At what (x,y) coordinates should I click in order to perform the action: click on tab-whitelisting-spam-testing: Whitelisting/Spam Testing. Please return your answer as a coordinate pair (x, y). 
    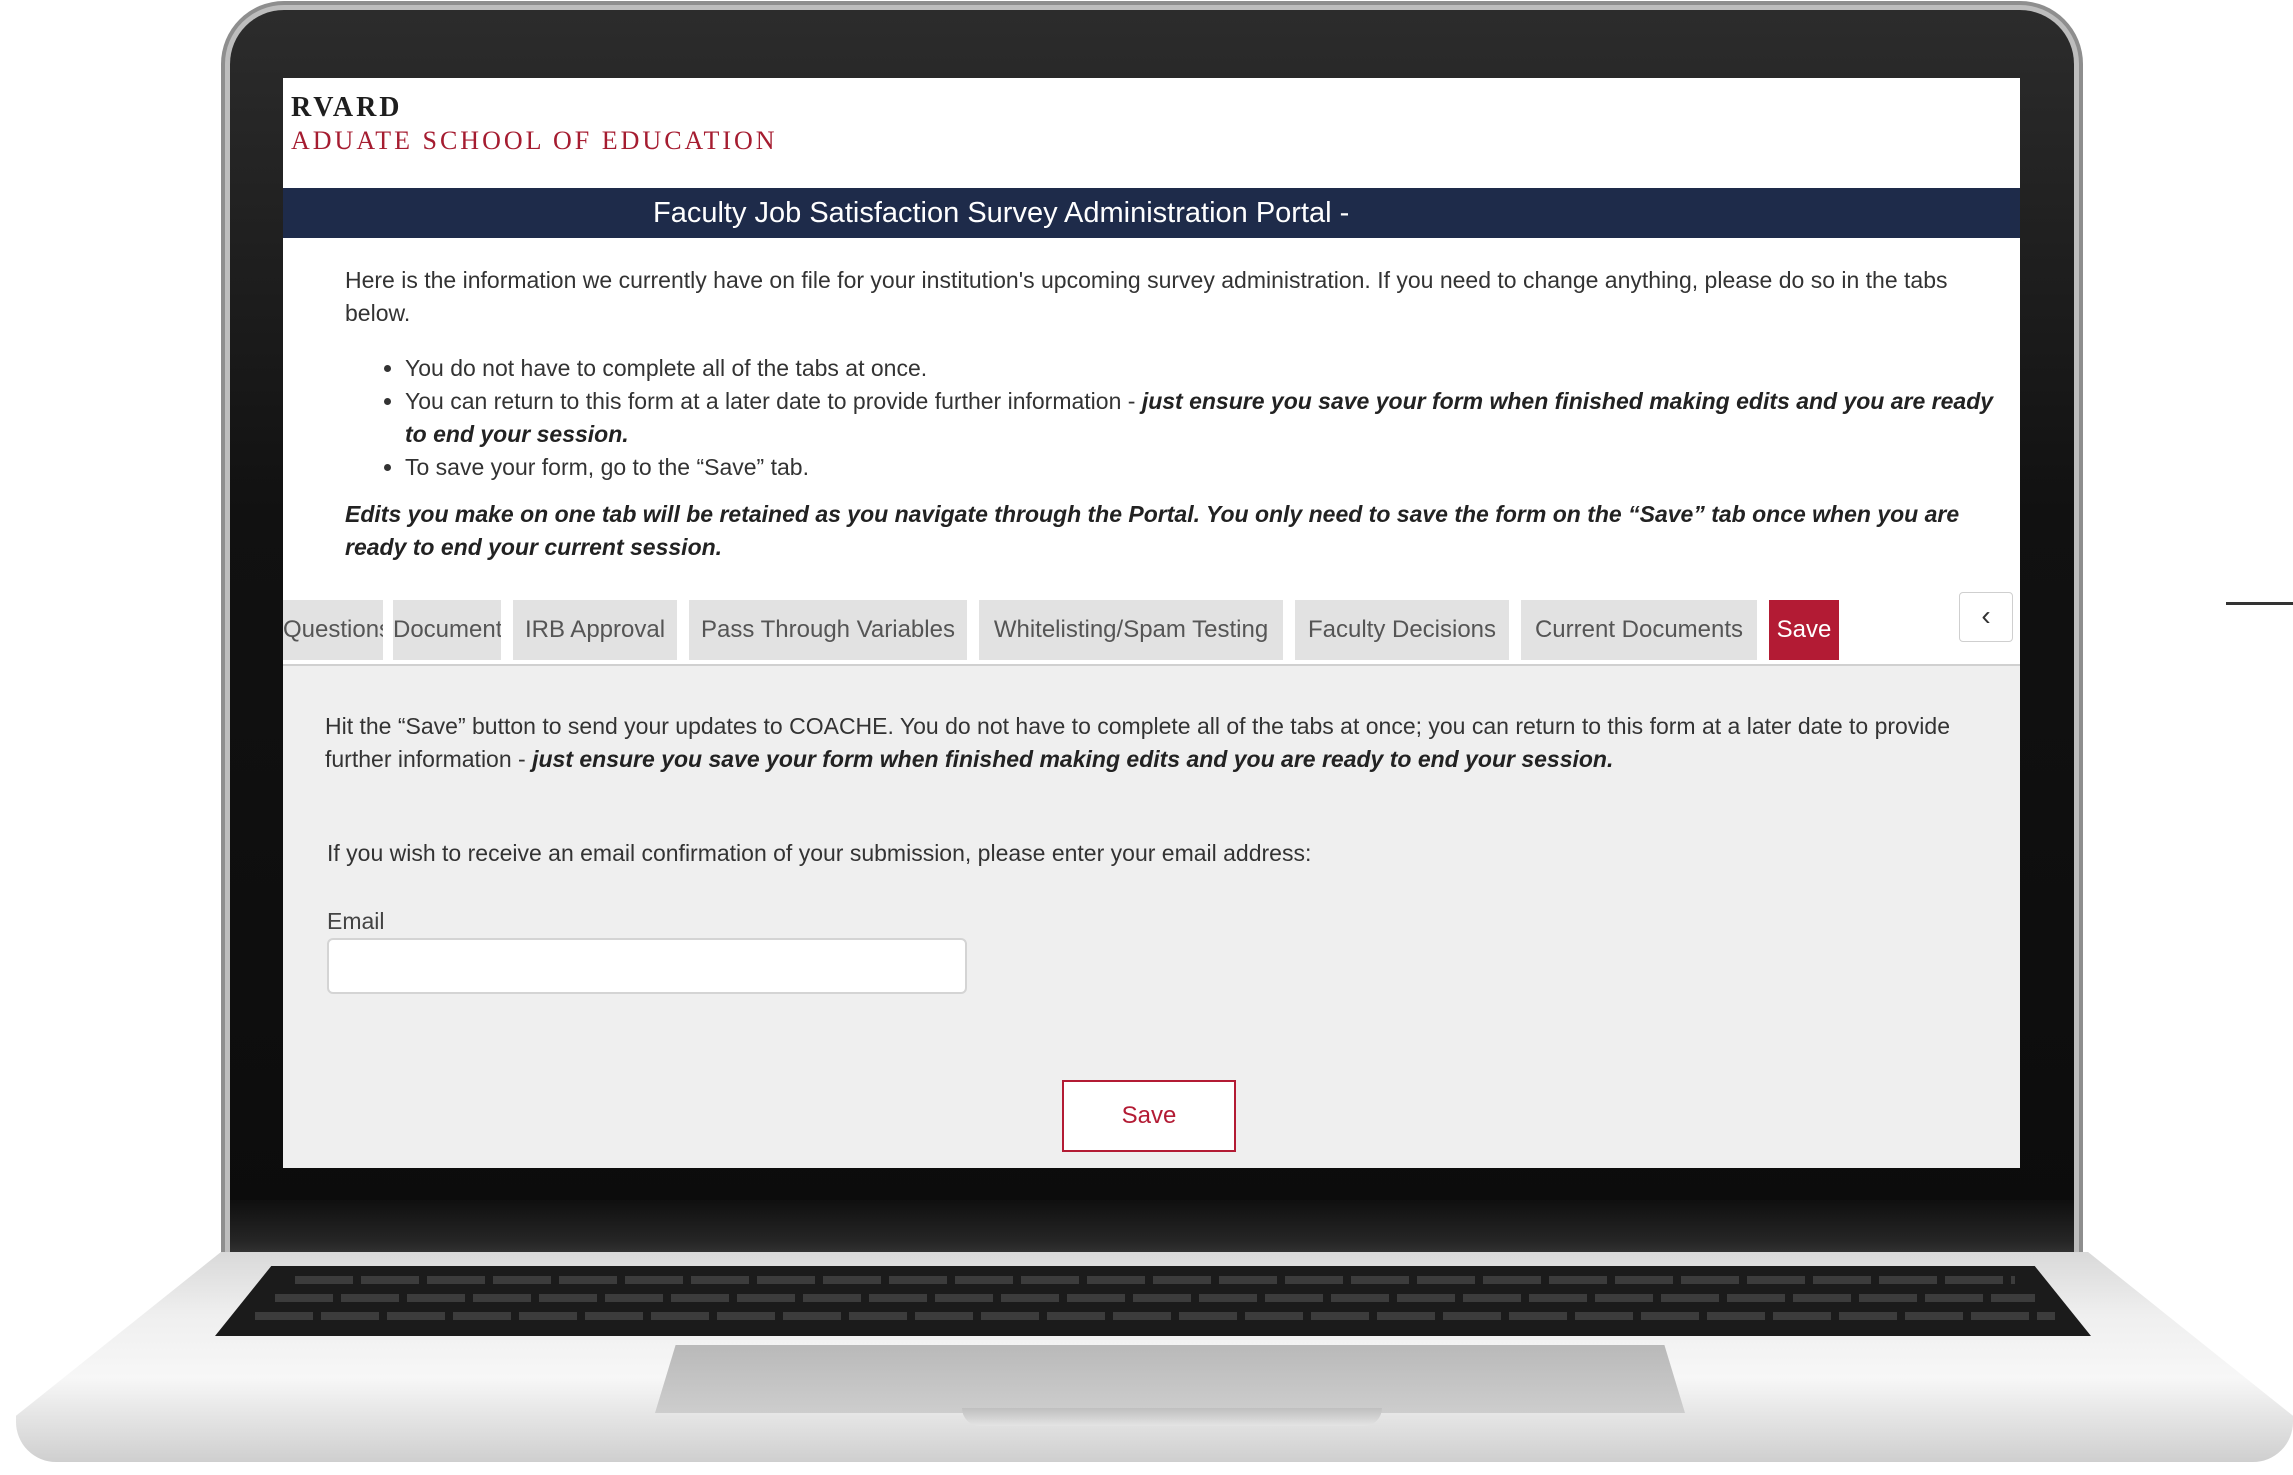
    Looking at the image, I should click on (1131, 630).